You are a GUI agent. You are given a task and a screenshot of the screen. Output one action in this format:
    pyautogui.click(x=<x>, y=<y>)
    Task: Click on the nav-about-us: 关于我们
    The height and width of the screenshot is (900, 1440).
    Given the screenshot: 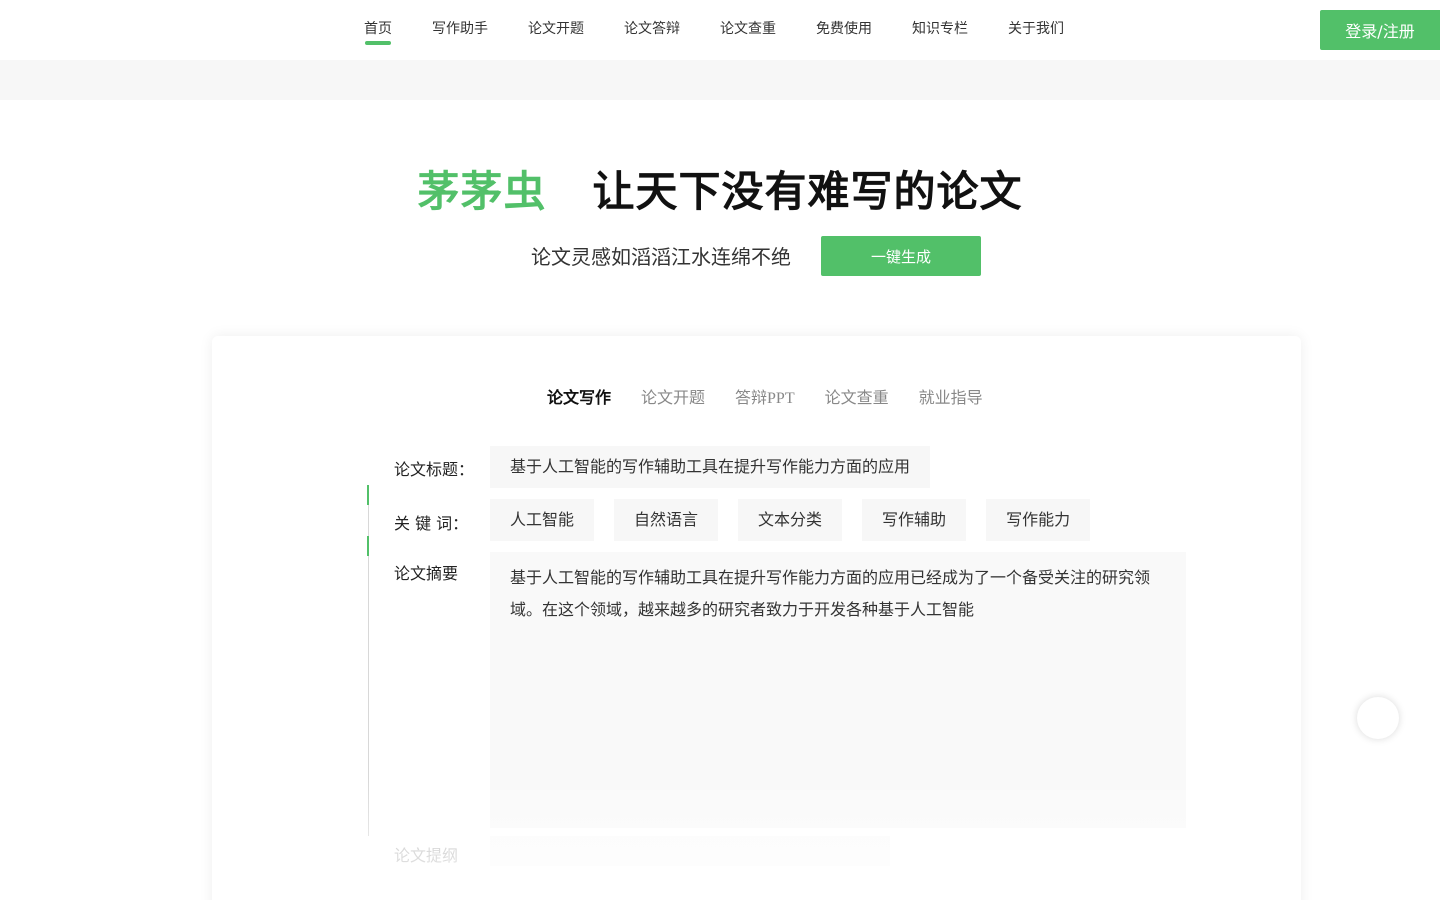 What is the action you would take?
    pyautogui.click(x=1036, y=30)
    